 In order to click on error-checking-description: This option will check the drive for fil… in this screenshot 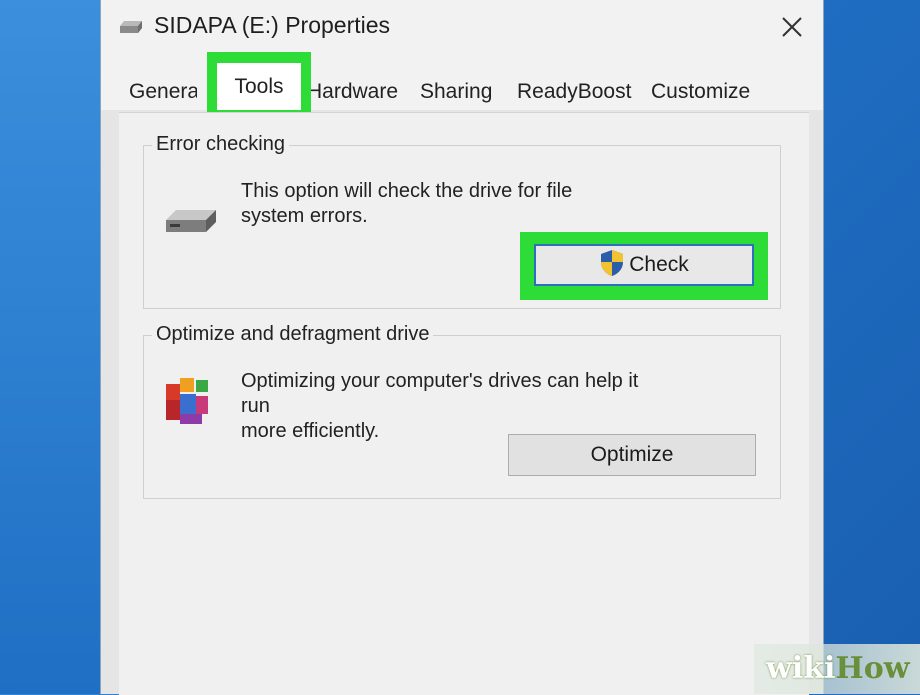, I will do `click(441, 204)`.